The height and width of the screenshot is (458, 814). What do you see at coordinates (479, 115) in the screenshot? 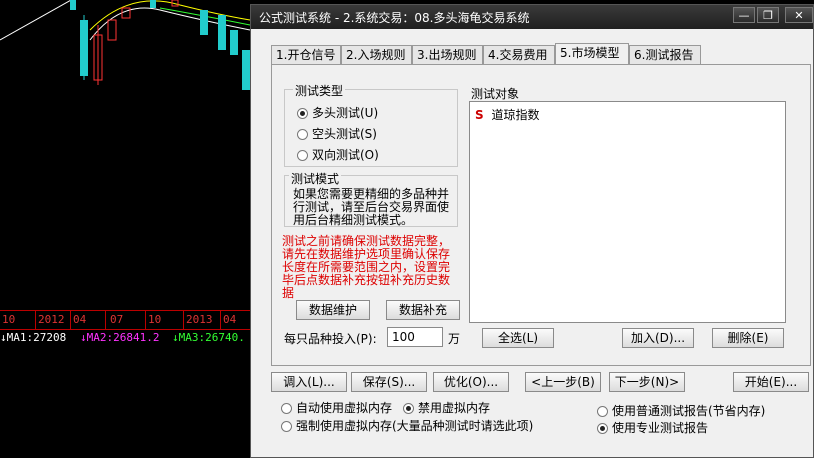
I see `stock-marker: S` at bounding box center [479, 115].